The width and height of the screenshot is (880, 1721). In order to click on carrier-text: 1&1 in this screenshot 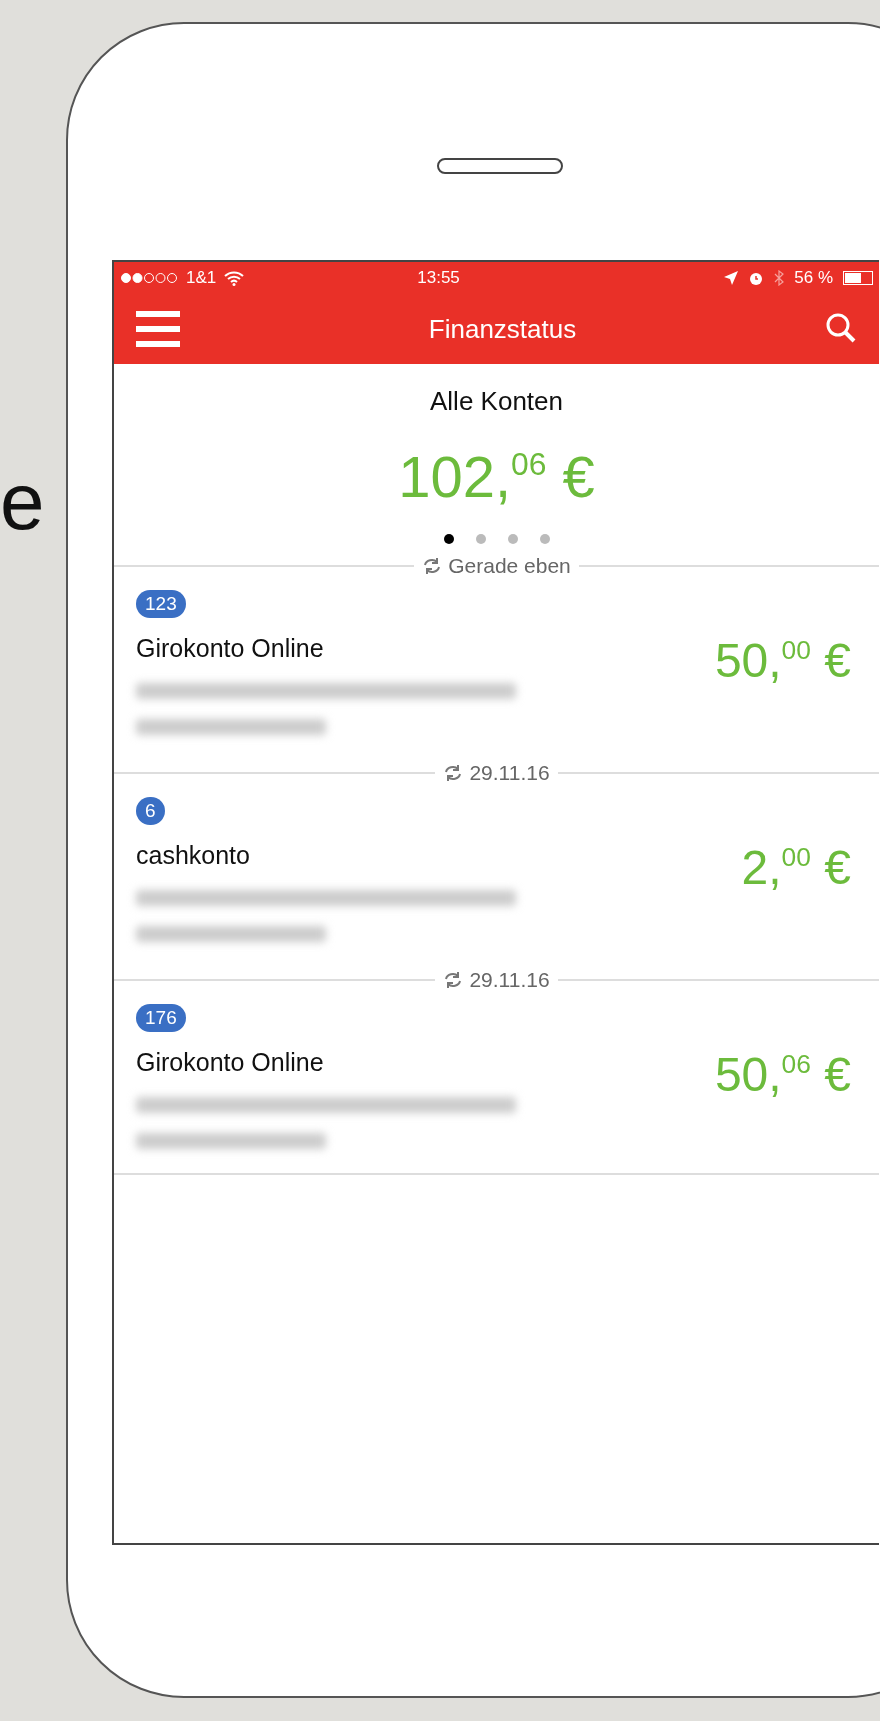, I will do `click(201, 278)`.